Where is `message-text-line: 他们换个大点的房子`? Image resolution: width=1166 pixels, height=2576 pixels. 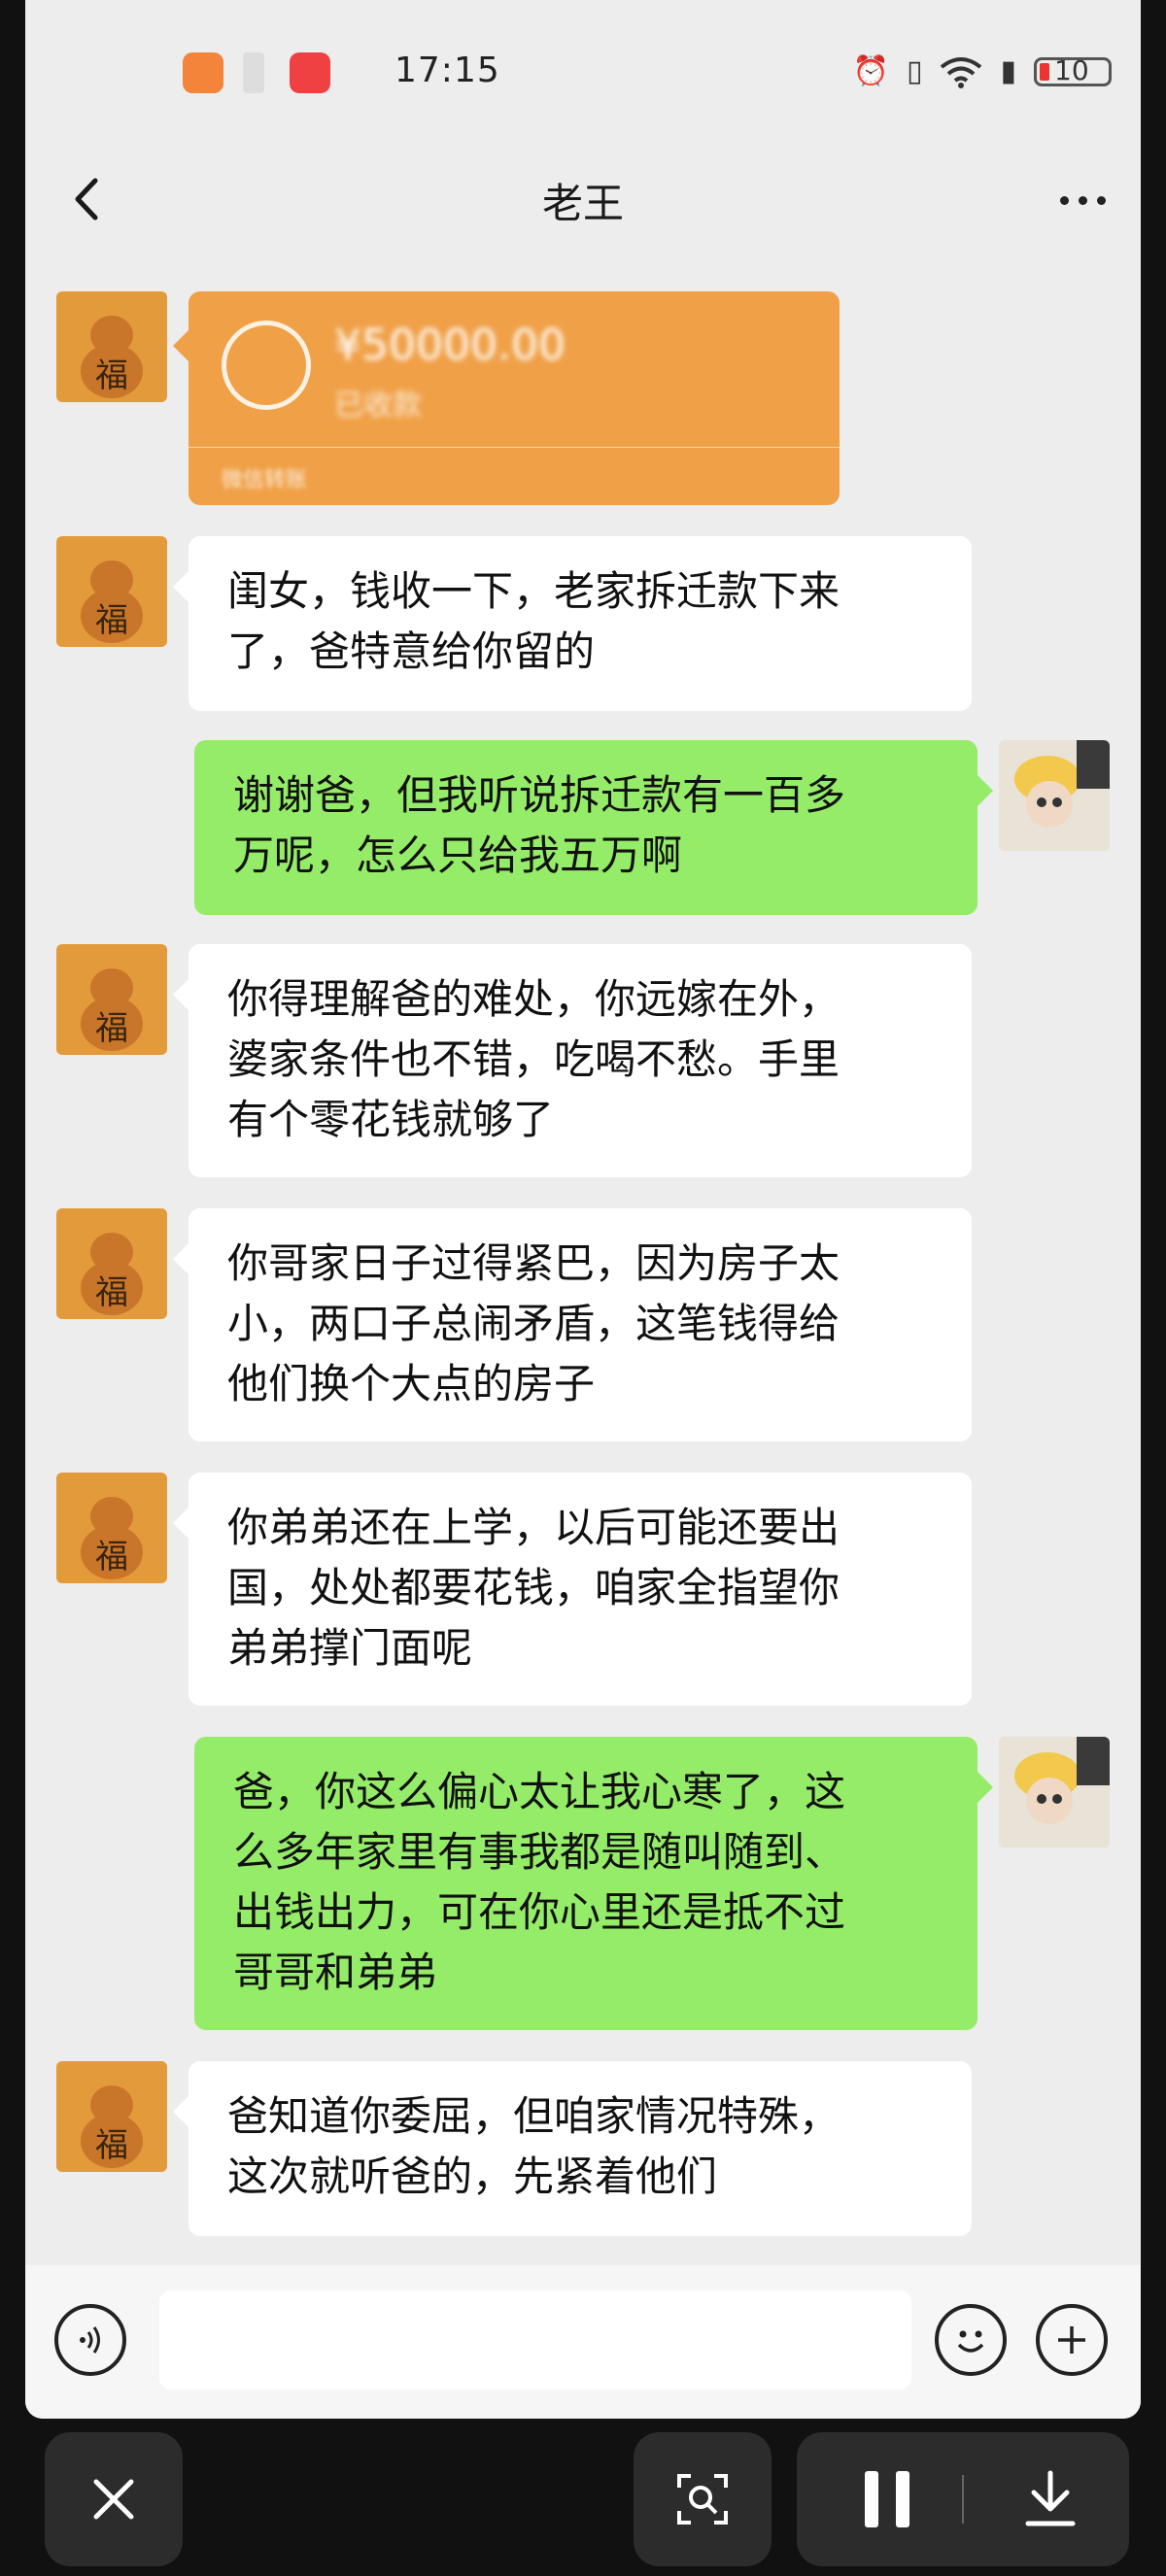
message-text-line: 他们换个大点的房子 is located at coordinates (411, 1383).